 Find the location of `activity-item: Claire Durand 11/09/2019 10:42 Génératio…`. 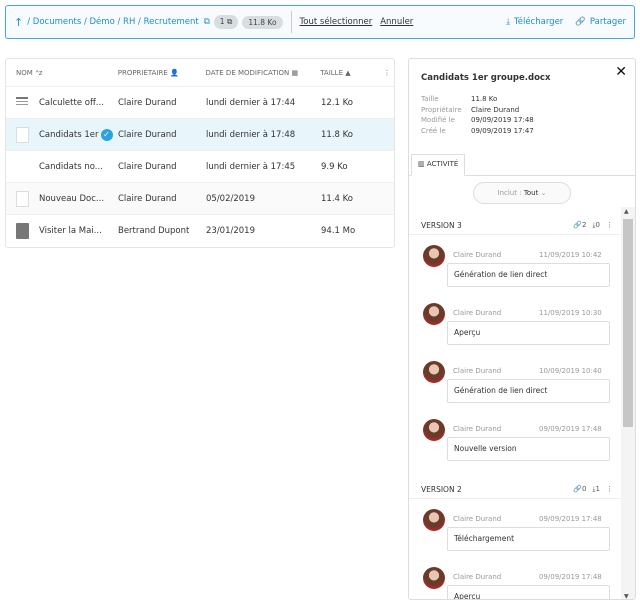

activity-item: Claire Durand 11/09/2019 10:42 Génératio… is located at coordinates (515, 272).